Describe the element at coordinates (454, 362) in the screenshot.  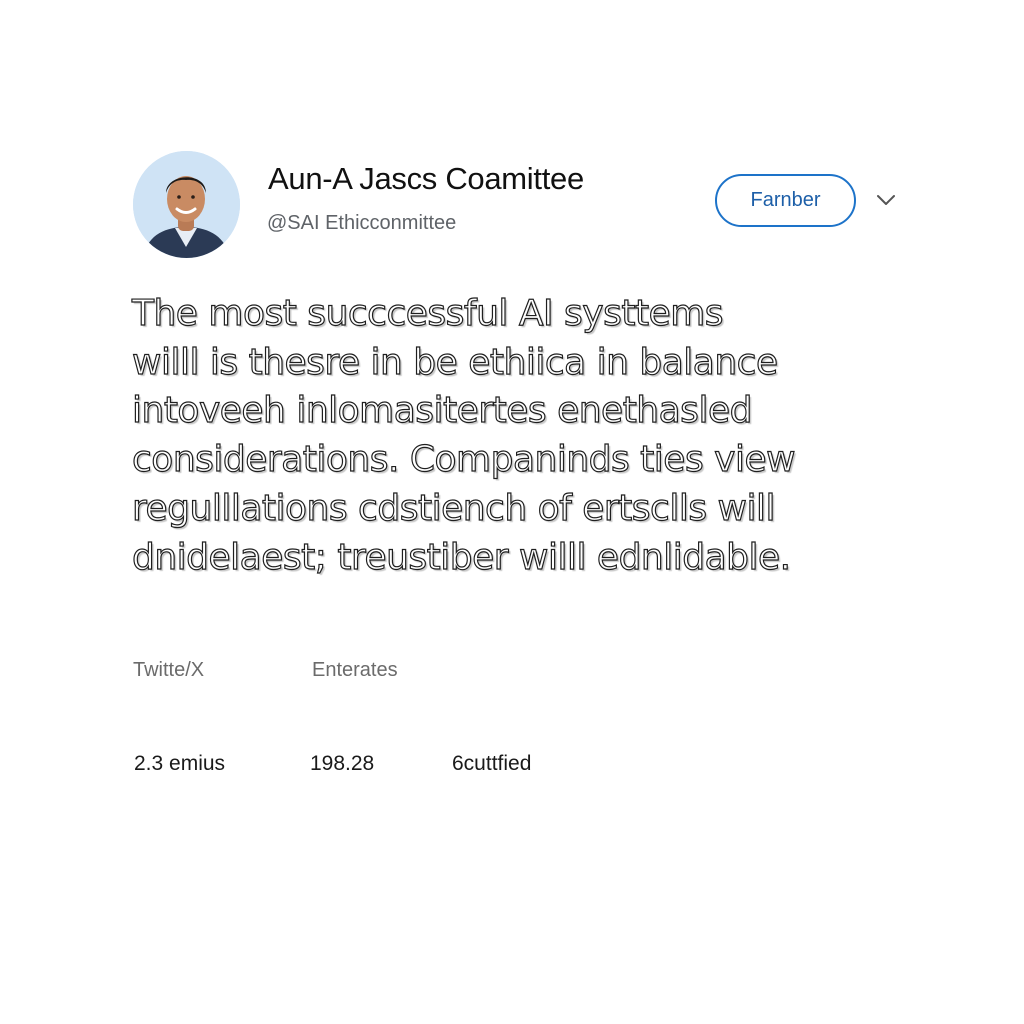
I see `post-text-line: willl is thesre in be ethiica in balance` at that location.